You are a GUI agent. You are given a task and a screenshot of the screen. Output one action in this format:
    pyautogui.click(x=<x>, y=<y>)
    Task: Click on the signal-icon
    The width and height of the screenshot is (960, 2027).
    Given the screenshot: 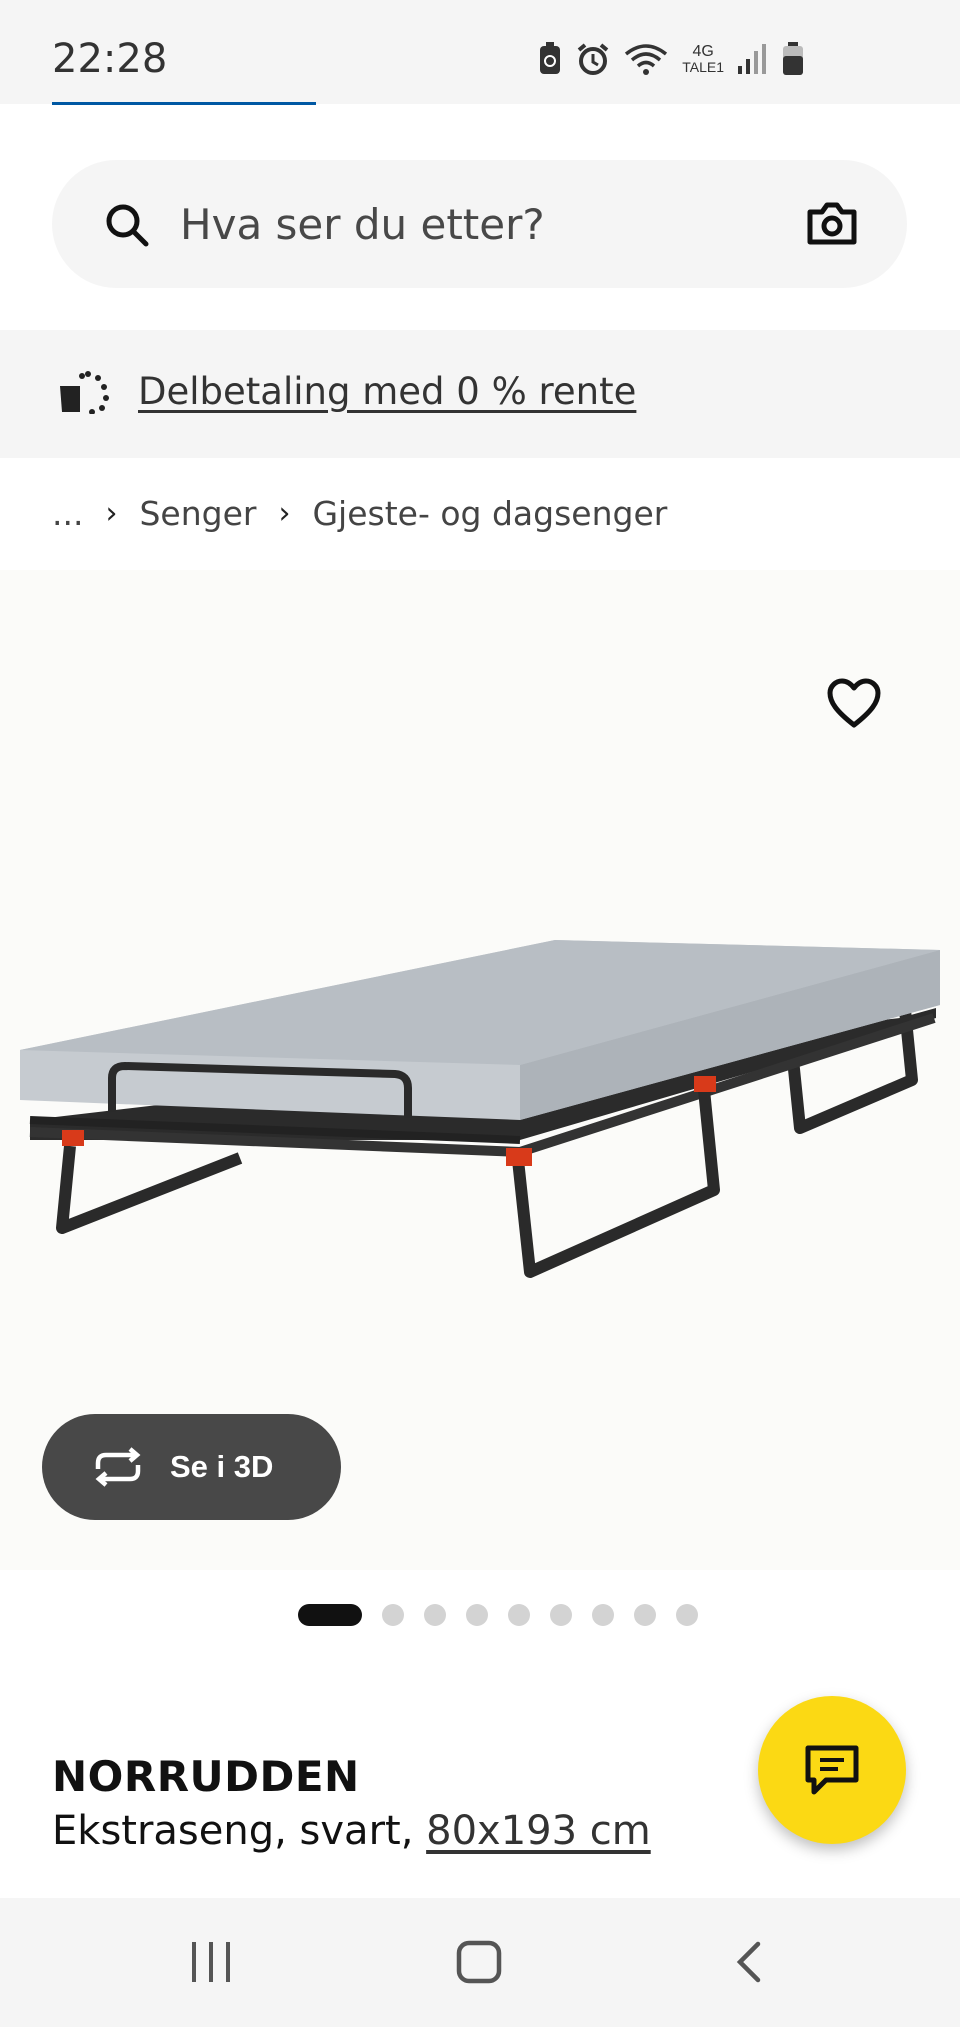 What is the action you would take?
    pyautogui.click(x=752, y=59)
    